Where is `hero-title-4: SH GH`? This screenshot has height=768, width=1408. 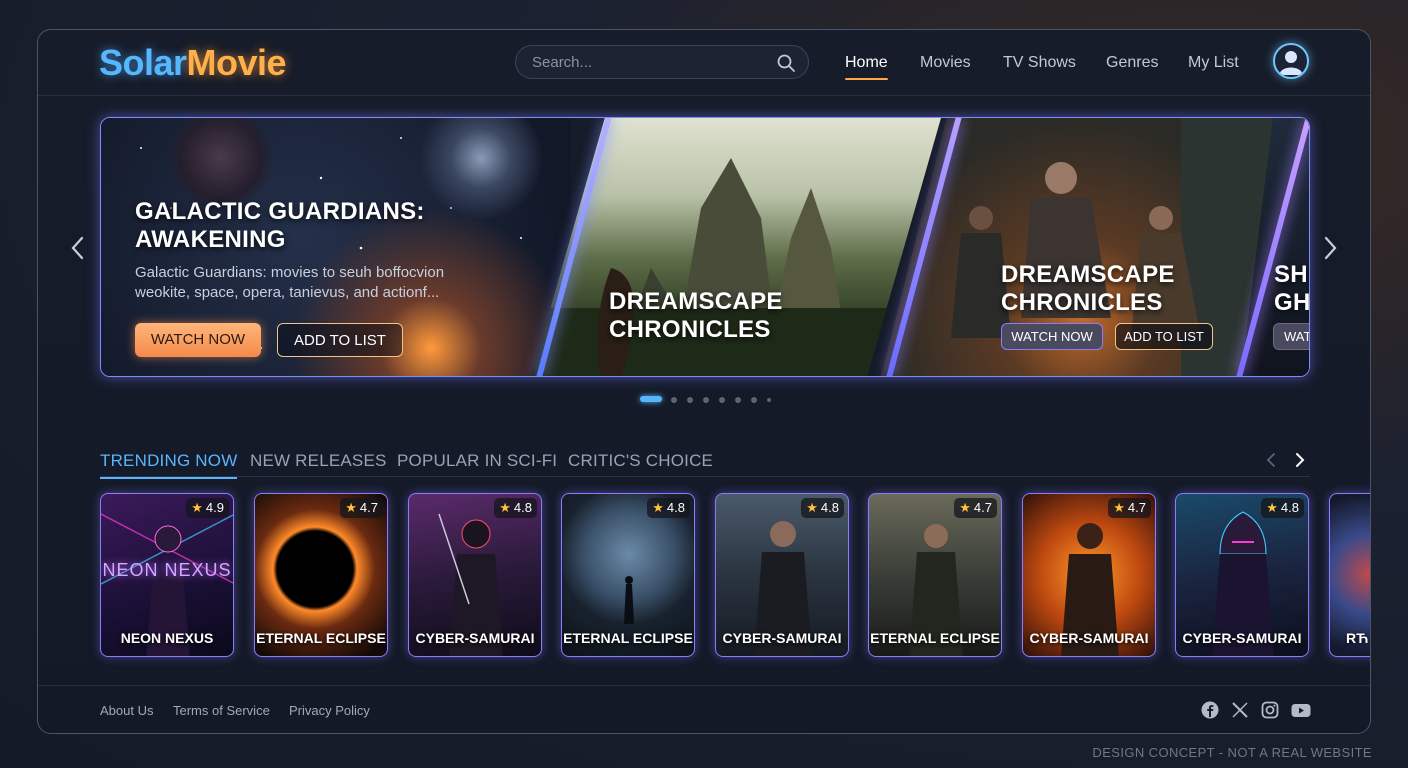
hero-title-4: SH GH is located at coordinates (1292, 288).